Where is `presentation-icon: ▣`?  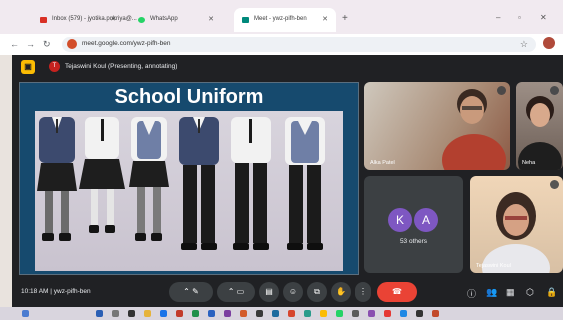 presentation-icon: ▣ is located at coordinates (28, 67).